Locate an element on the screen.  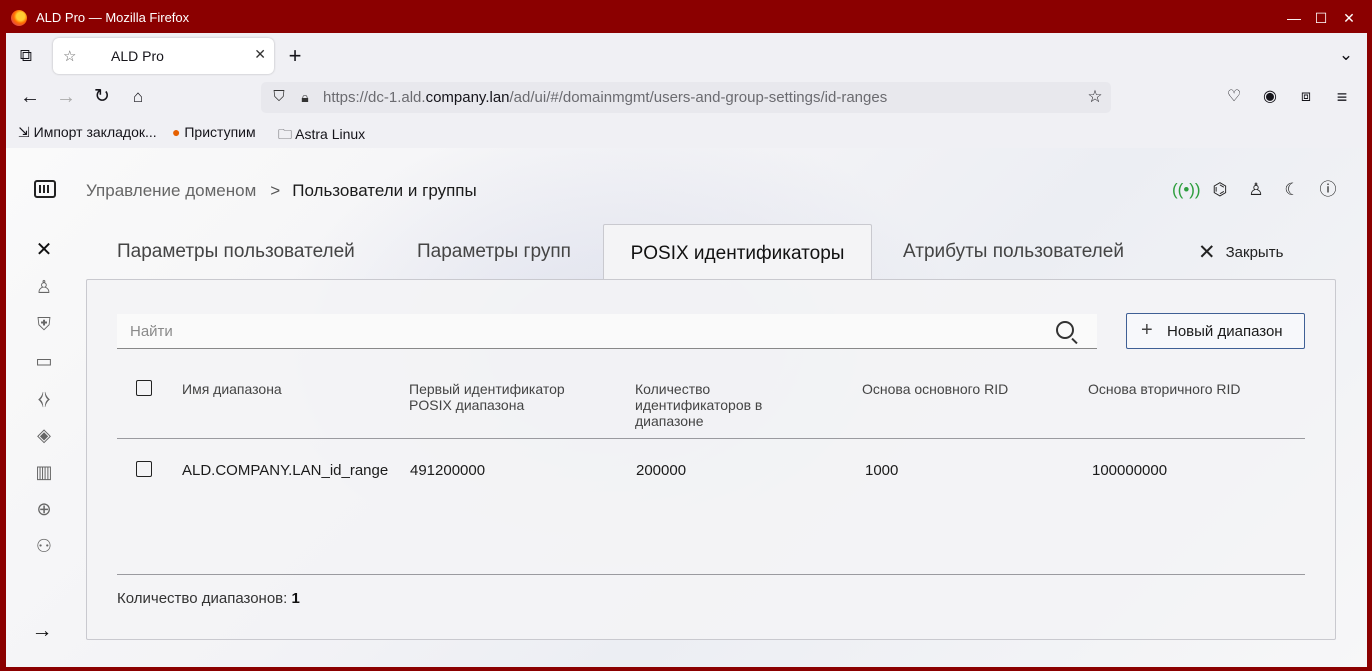
window-titlebar: ALD Pro — Mozilla Firefox — ☐ ✕ is located at coordinates (686, 18).